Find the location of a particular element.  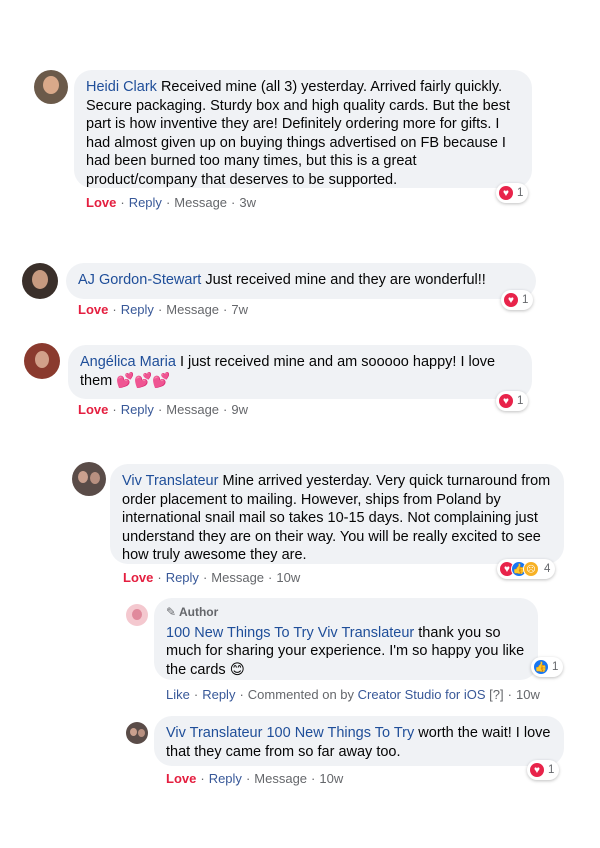

thumbs-up-icon: 👍 is located at coordinates (541, 667).